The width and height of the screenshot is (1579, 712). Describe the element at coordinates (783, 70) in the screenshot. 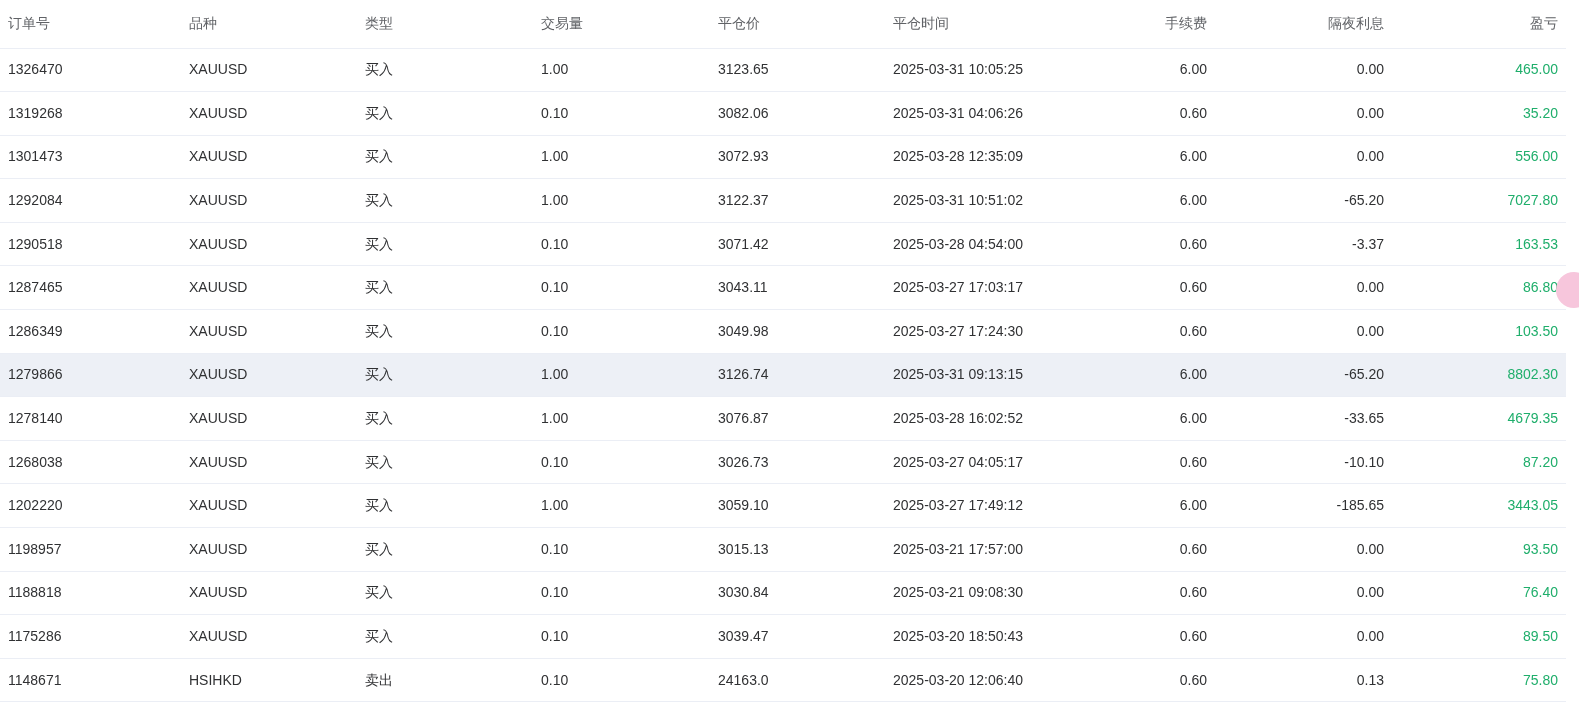

I see `table-row: 1326470 XAUUSD 买入 1.00 3123.65 2025-03-31 10:05:25 6.00 0.00 465.00` at that location.